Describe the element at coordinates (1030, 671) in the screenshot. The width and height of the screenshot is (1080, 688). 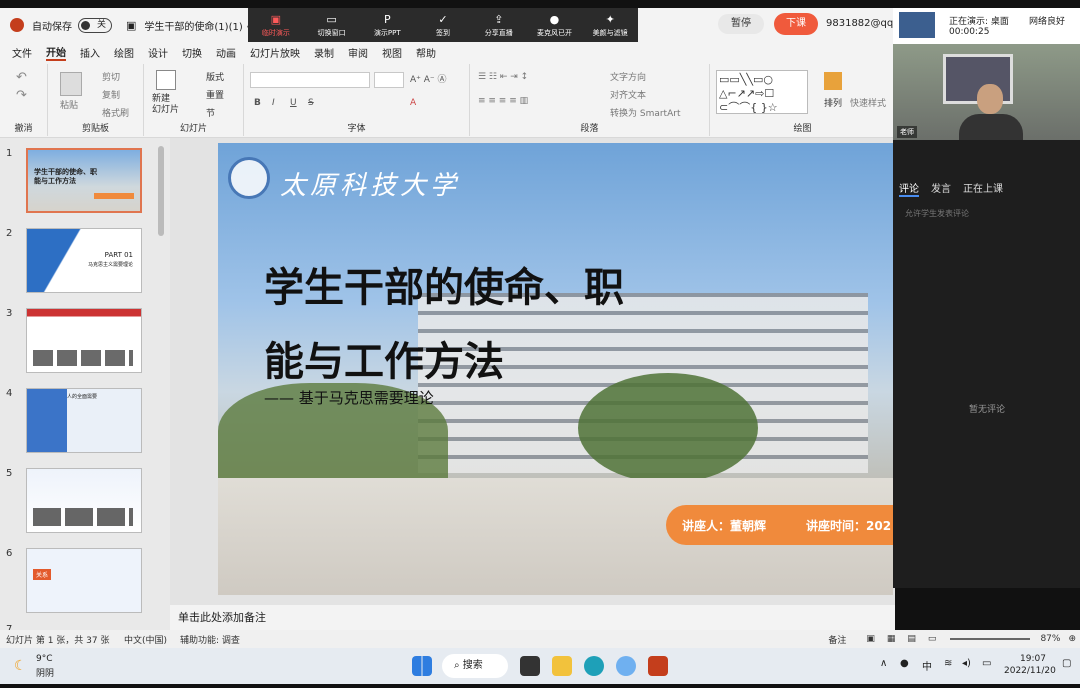
I see `clock-date: 2022/11/20` at that location.